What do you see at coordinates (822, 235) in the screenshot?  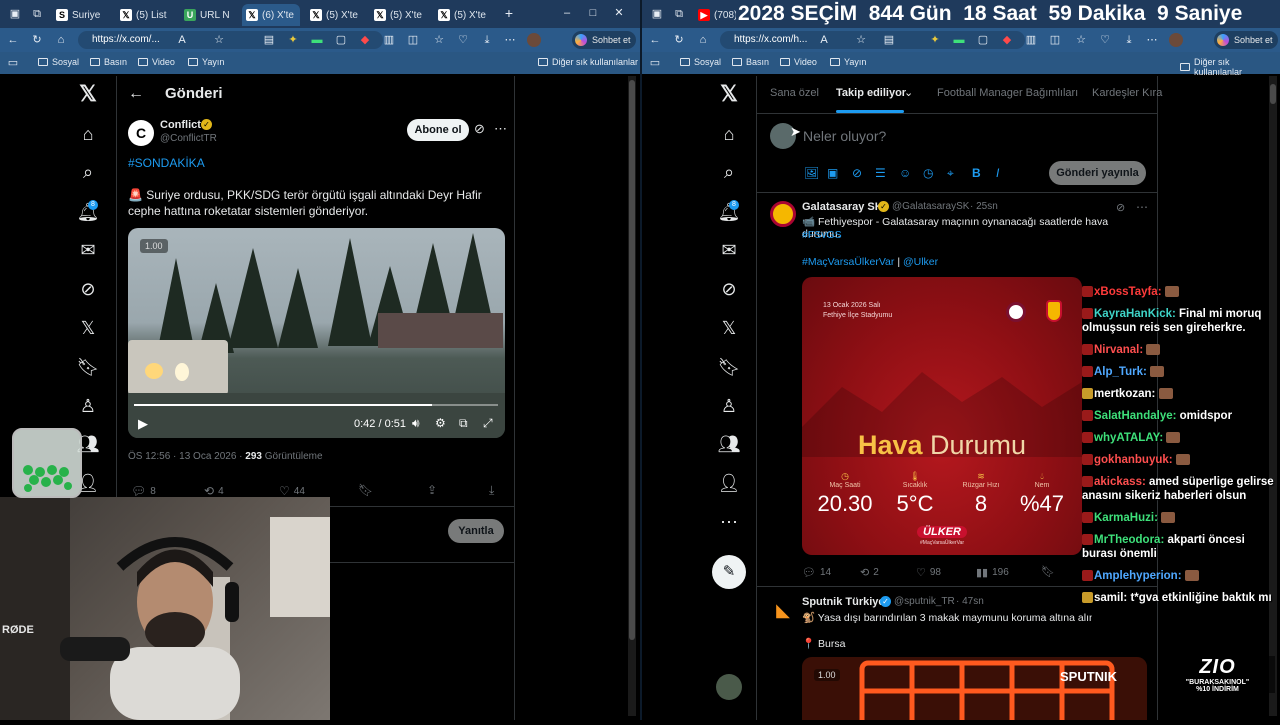 I see `tweet-hashtag: #FSvGS` at bounding box center [822, 235].